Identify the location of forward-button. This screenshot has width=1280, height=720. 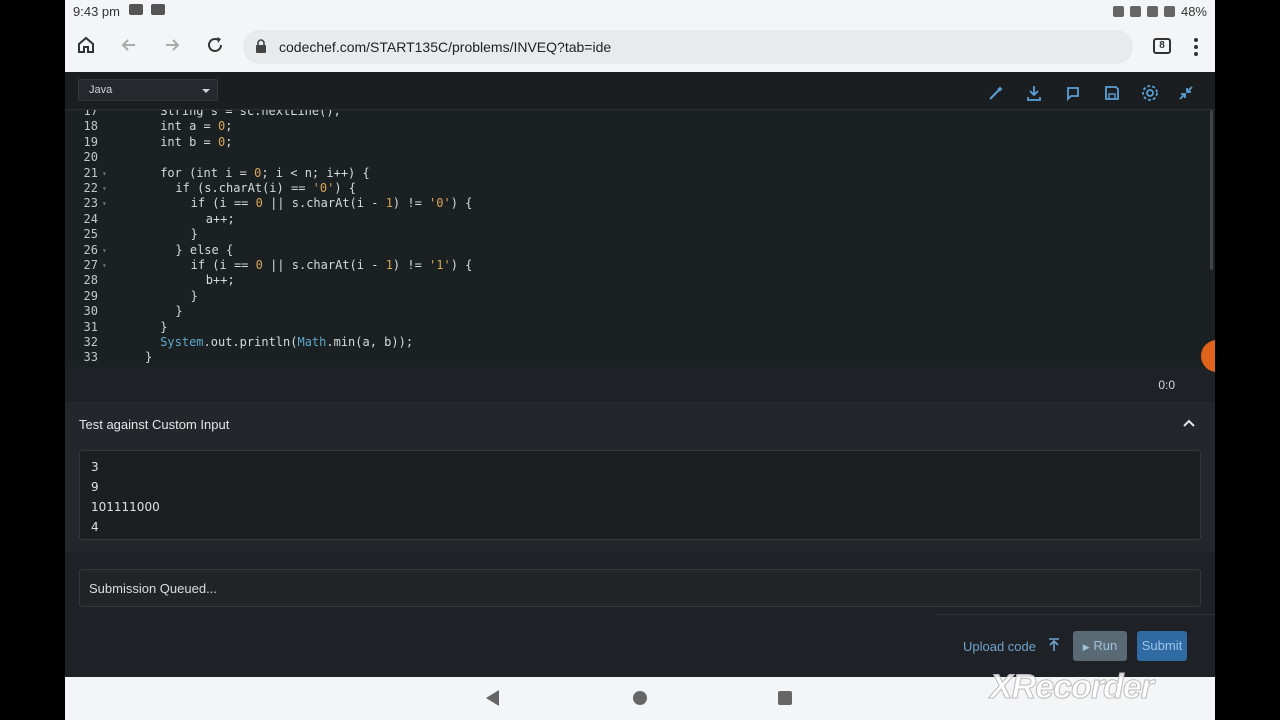
(172, 47).